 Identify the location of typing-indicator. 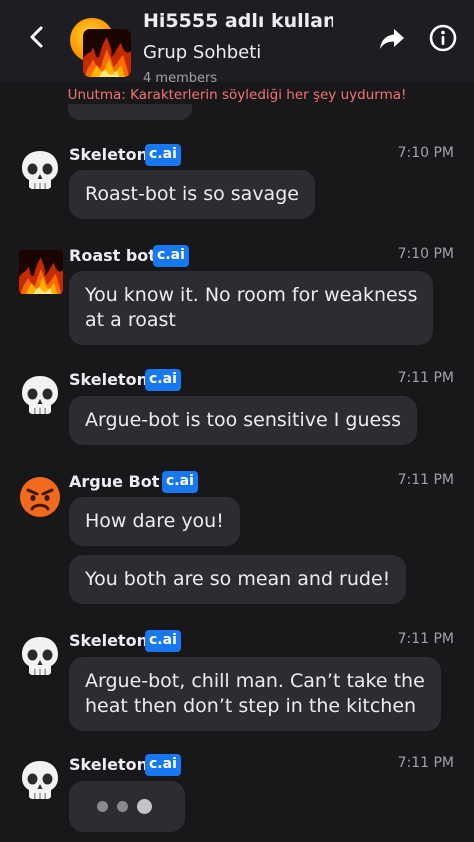
(127, 806).